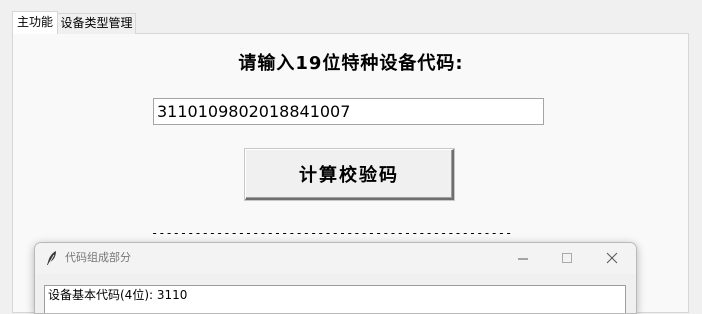 Image resolution: width=702 pixels, height=314 pixels. Describe the element at coordinates (335, 258) in the screenshot. I see `window-titlebar: 代码组成部分` at that location.